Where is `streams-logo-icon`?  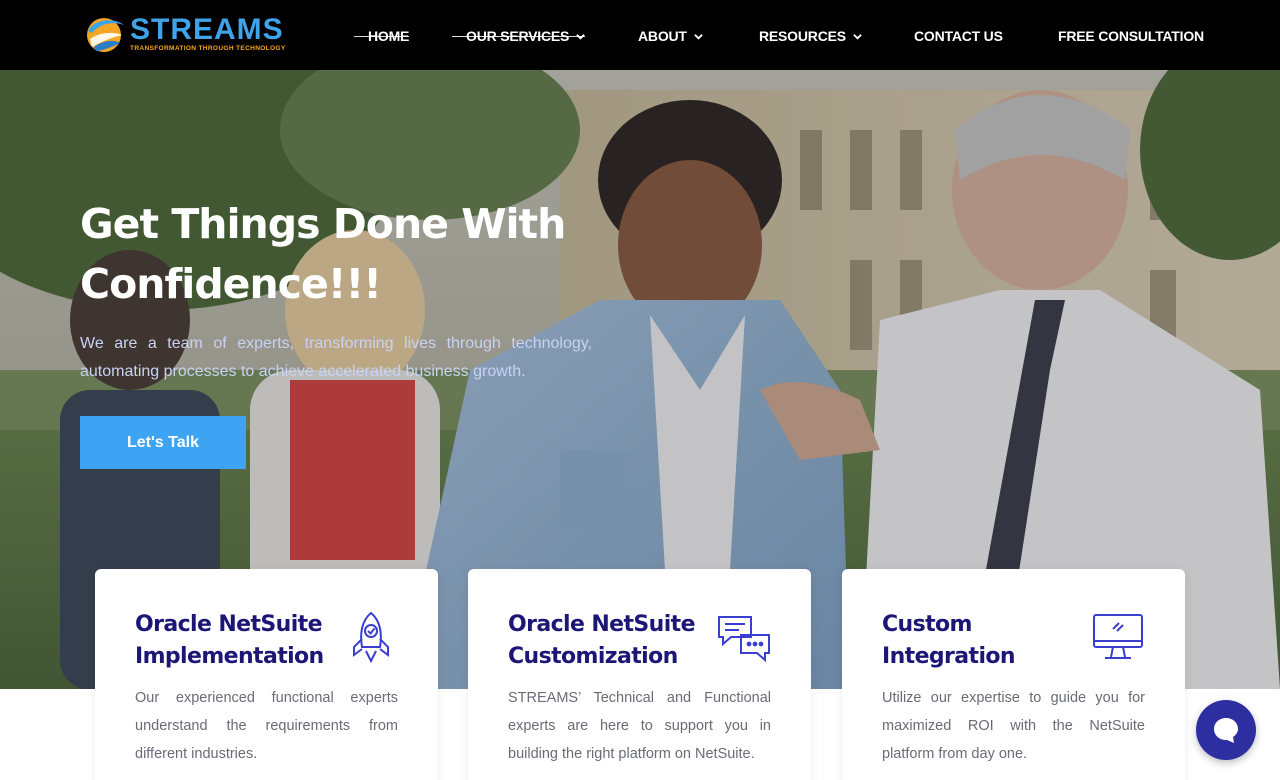 streams-logo-icon is located at coordinates (105, 35).